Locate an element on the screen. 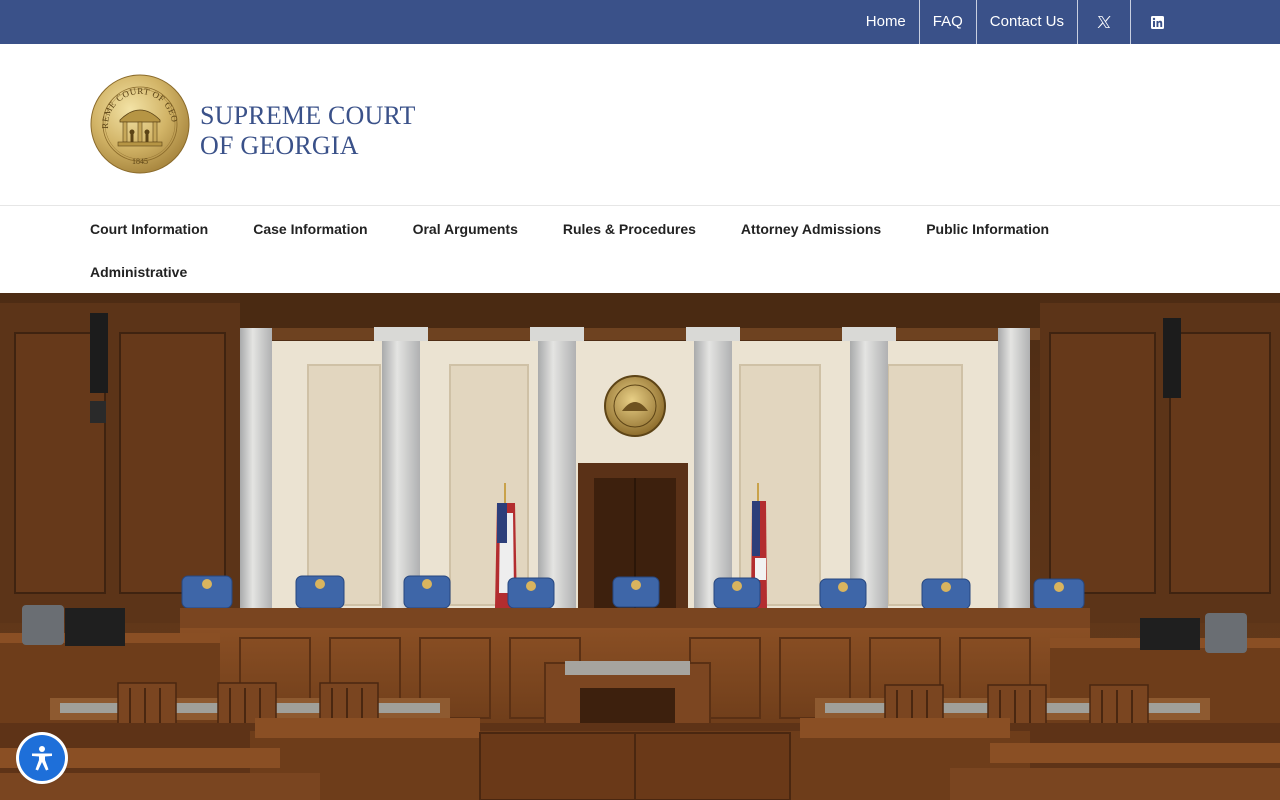 The height and width of the screenshot is (800, 1280). nav-court-information: Court Information is located at coordinates (149, 229).